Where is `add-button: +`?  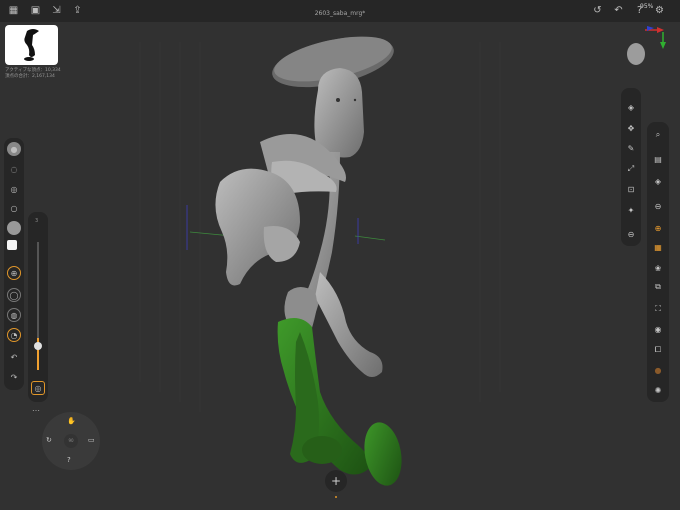 add-button: + is located at coordinates (336, 481).